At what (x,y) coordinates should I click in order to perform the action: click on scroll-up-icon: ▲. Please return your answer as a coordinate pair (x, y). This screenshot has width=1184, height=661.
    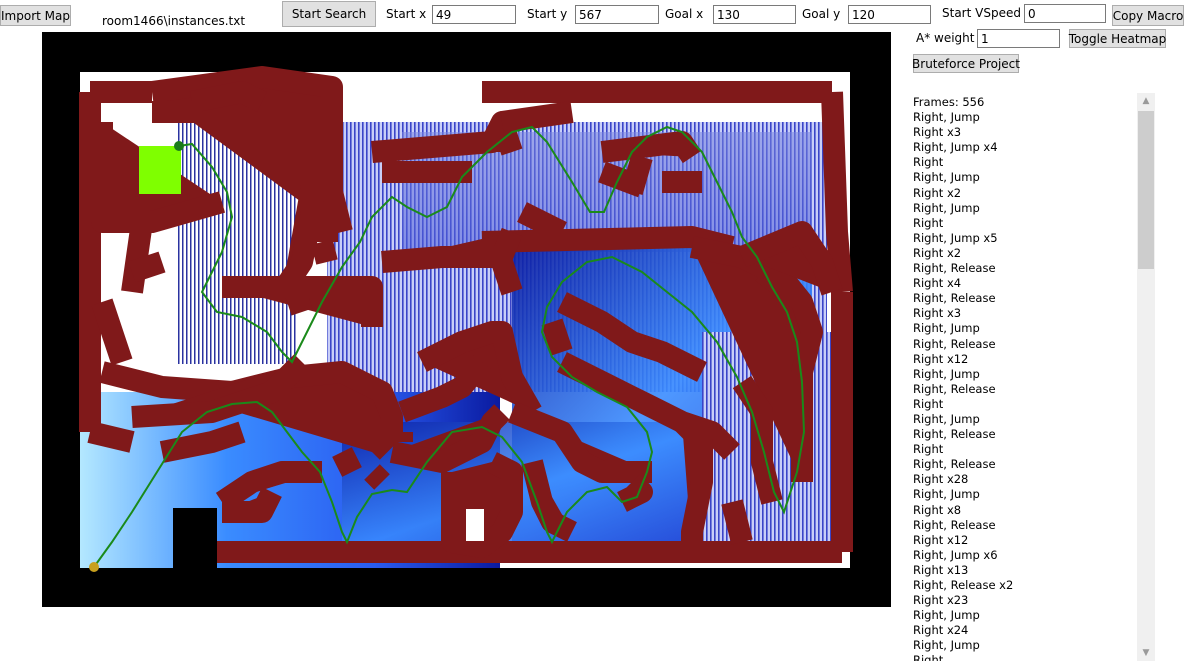
    Looking at the image, I should click on (1146, 101).